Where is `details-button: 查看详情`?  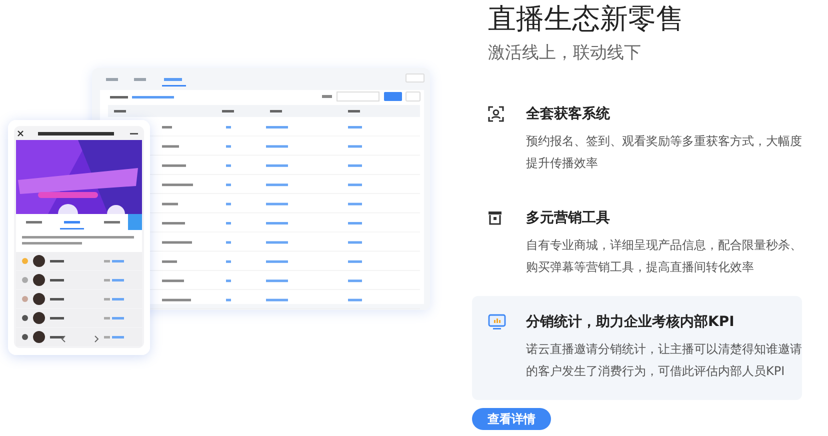
details-button: 查看详情 is located at coordinates (511, 419).